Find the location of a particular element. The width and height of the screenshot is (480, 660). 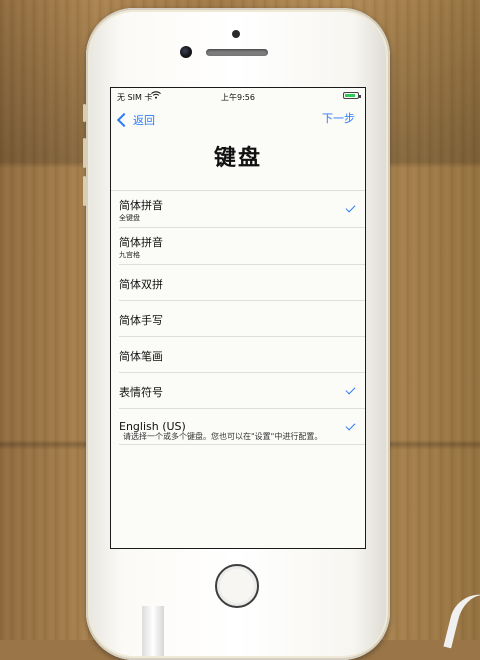

lightning-cable is located at coordinates (153, 631).